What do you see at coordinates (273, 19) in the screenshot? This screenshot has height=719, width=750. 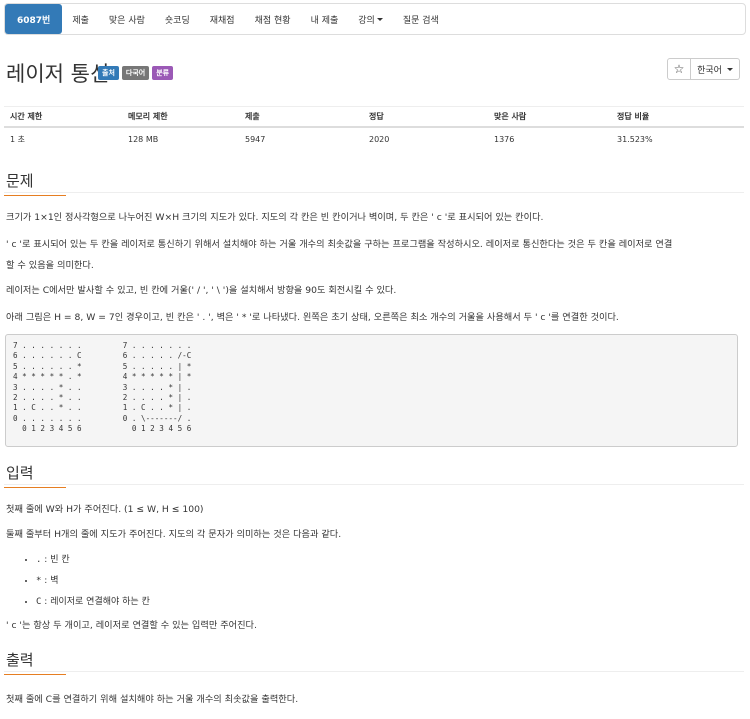 I see `nav-status: 채점 현황` at bounding box center [273, 19].